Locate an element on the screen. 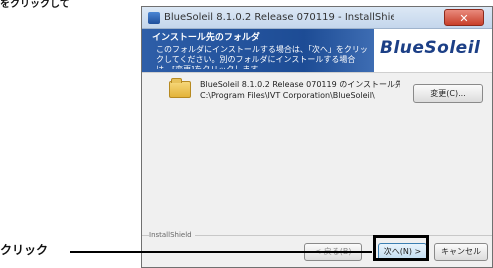 The width and height of the screenshot is (493, 268). callout-label: クリック is located at coordinates (24, 250).